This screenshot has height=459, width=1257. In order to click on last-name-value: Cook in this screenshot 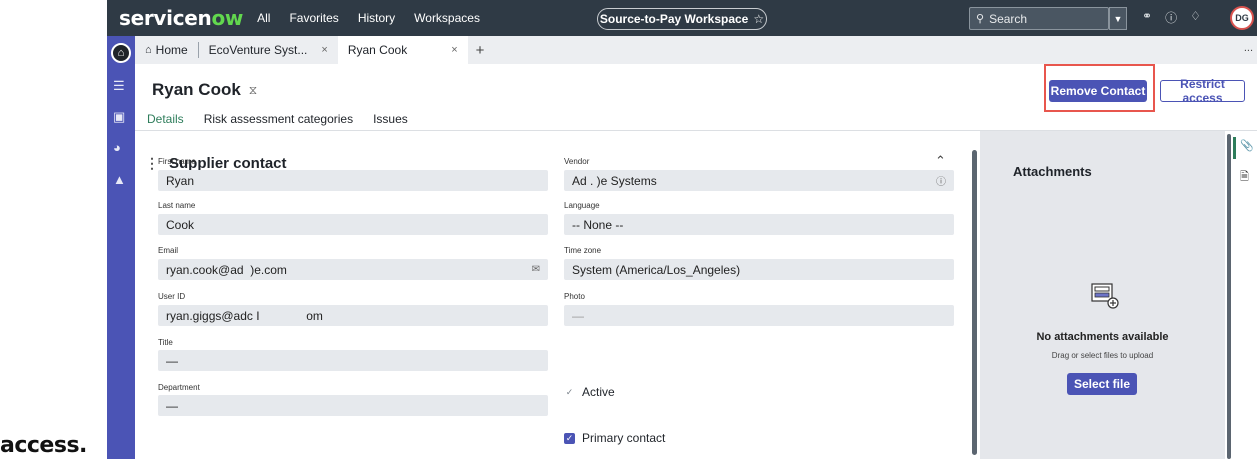, I will do `click(180, 224)`.